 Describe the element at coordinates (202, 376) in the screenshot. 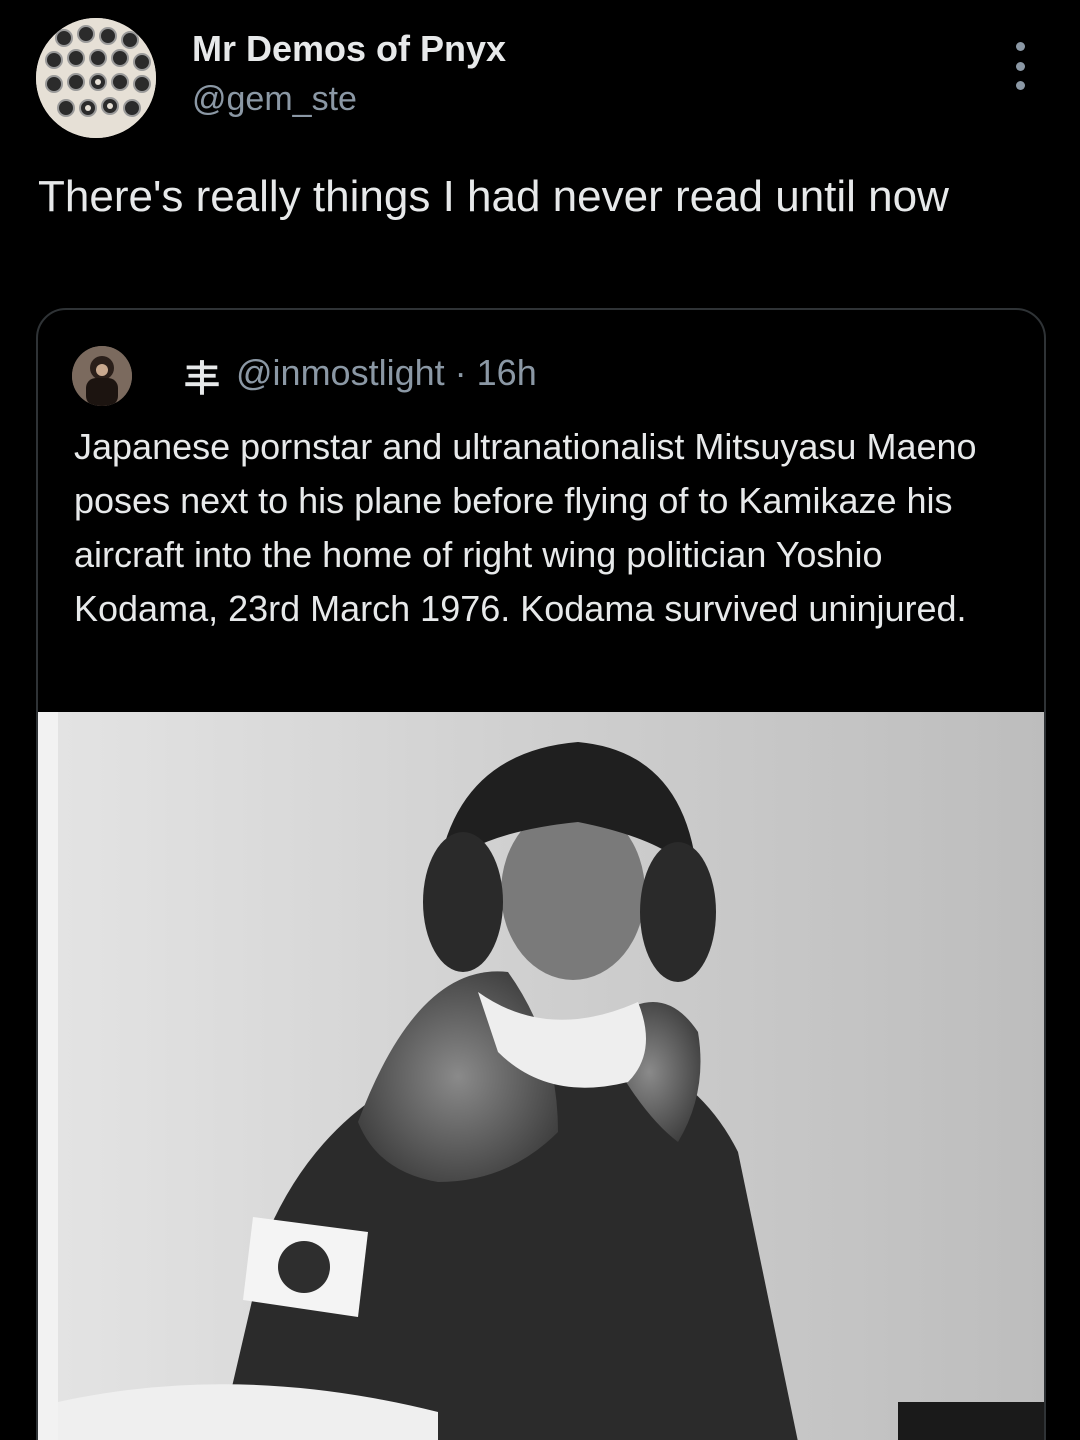

I see `quoted-author-name: 丰` at that location.